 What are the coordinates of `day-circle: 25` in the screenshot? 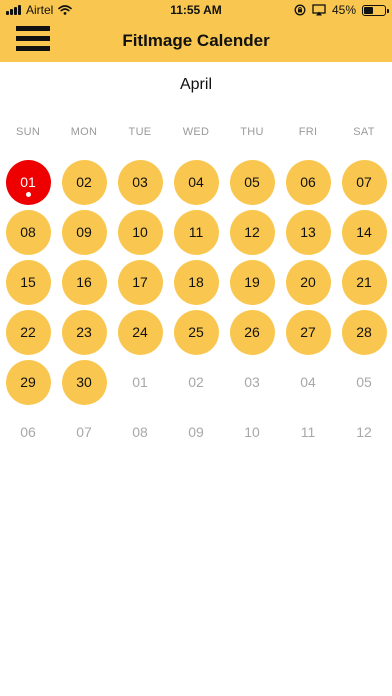 It's located at (196, 332).